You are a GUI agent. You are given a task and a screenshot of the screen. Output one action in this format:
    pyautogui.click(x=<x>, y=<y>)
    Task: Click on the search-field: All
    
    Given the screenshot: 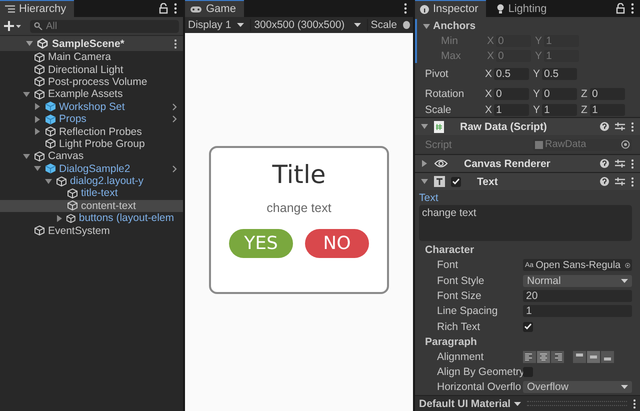 What is the action you would take?
    pyautogui.click(x=104, y=26)
    